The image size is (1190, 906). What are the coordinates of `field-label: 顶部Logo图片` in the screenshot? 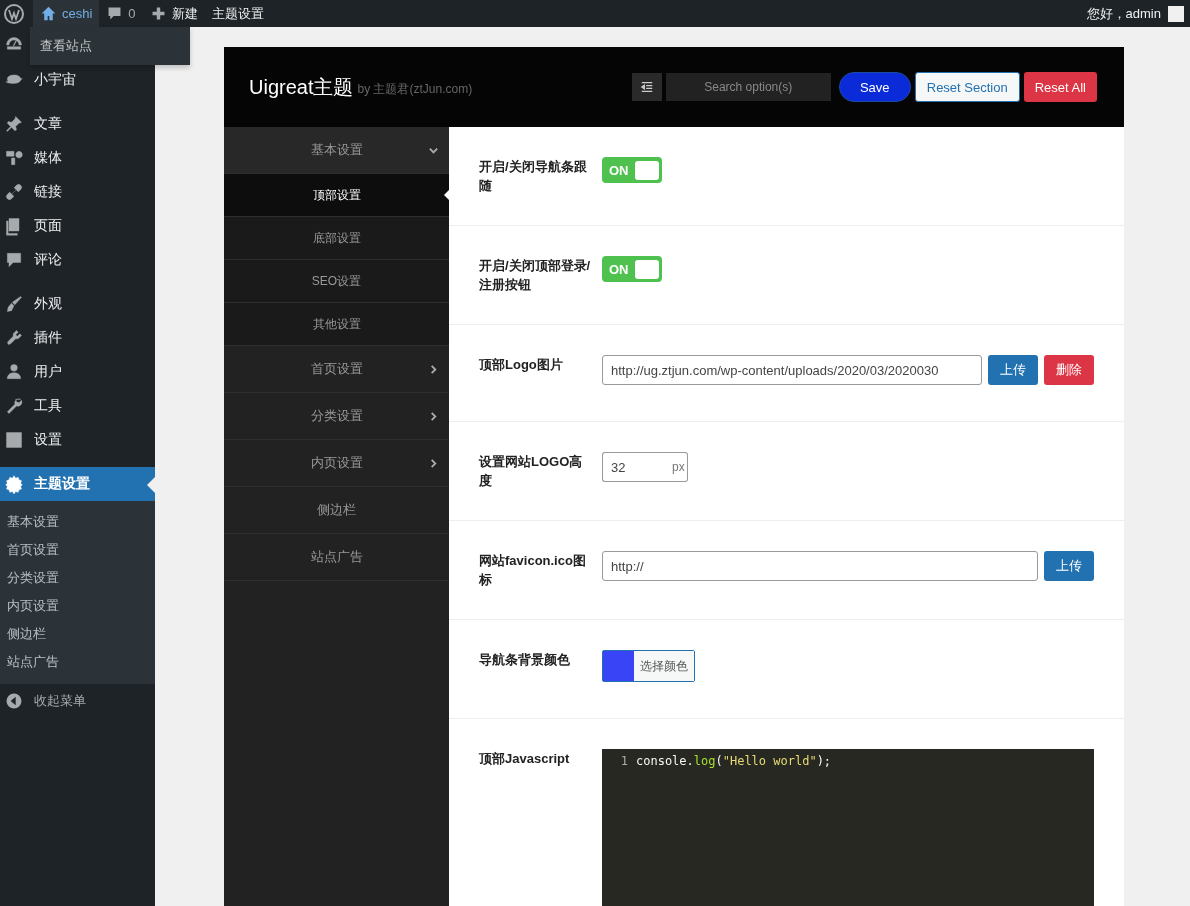 It's located at (521, 365).